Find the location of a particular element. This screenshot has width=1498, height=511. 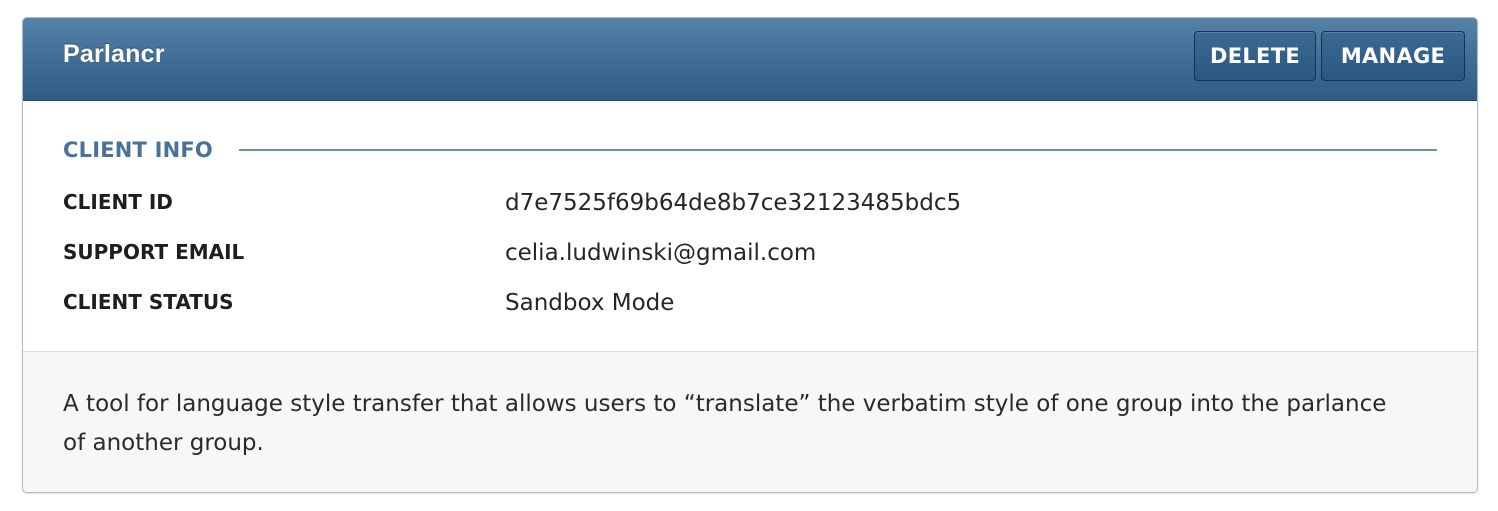

client-id-value: d7e7525f69b64de8b7ce32123485bdc5 is located at coordinates (733, 203).